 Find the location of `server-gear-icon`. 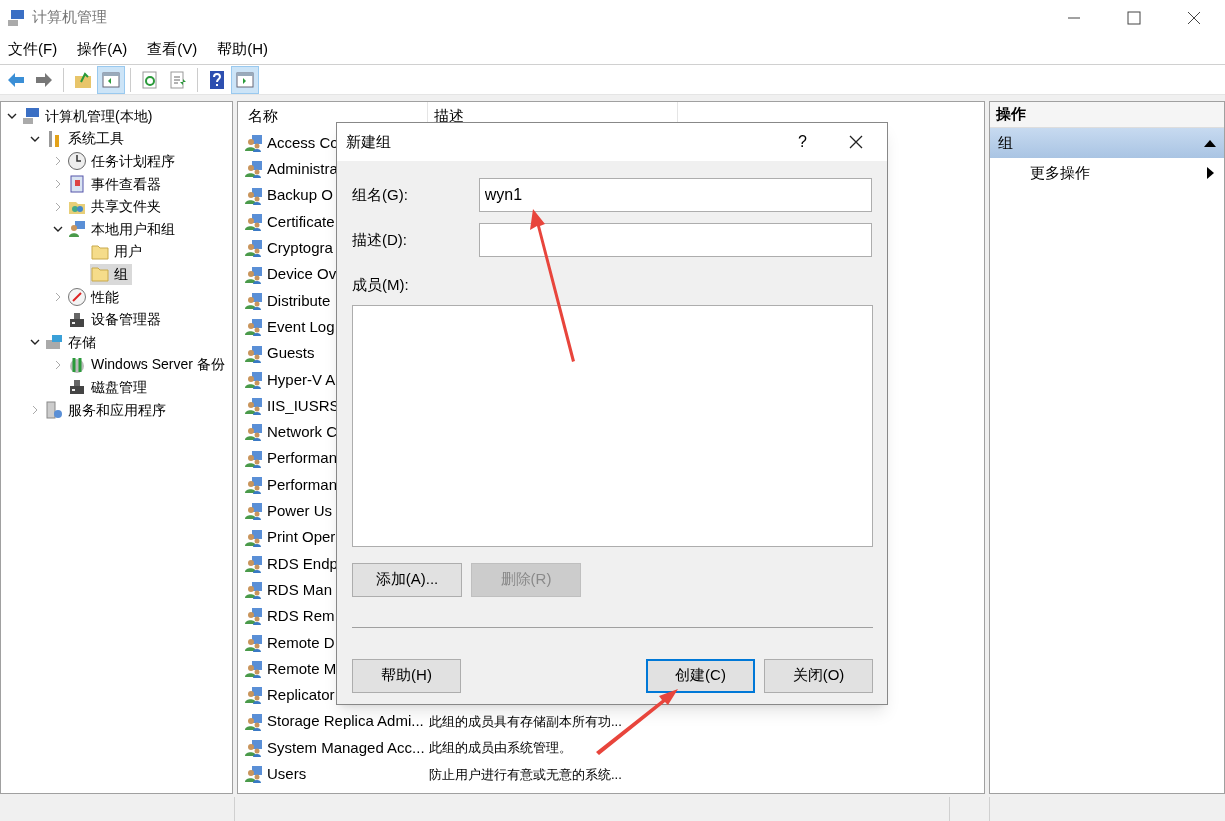

server-gear-icon is located at coordinates (54, 410).